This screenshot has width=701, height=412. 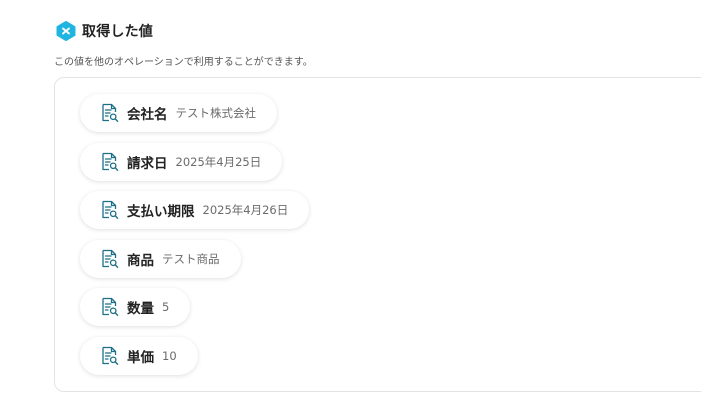 I want to click on variable-badge-icon, so click(x=66, y=31).